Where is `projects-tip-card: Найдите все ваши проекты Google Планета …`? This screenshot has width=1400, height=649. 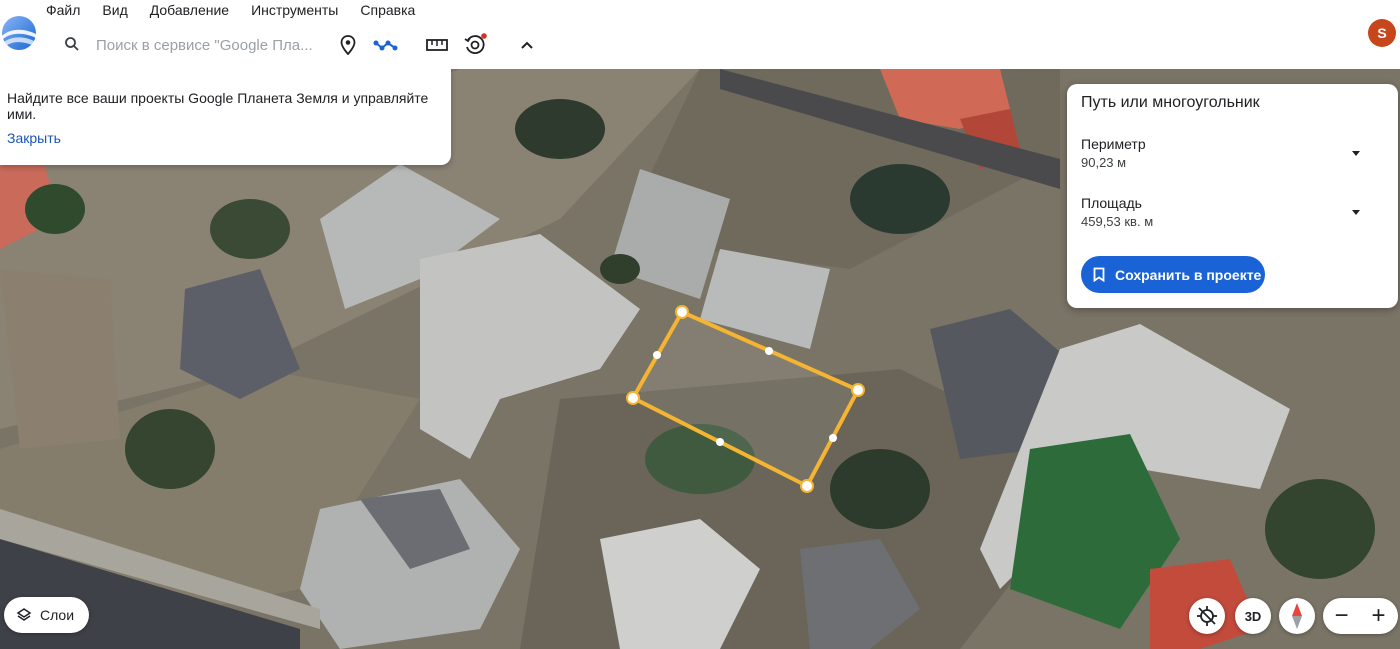 projects-tip-card: Найдите все ваши проекты Google Планета … is located at coordinates (225, 117).